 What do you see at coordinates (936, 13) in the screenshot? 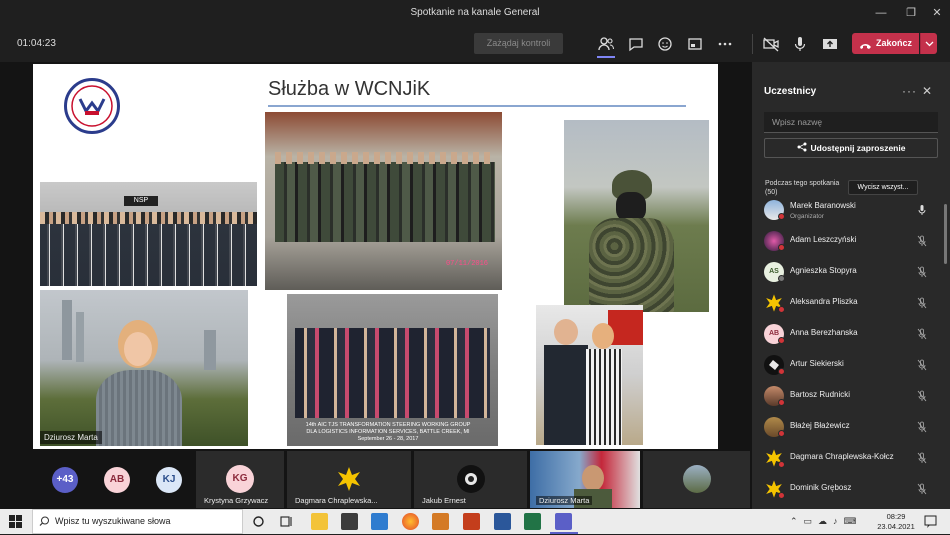
I see `close-window-icon: ✕` at bounding box center [936, 13].